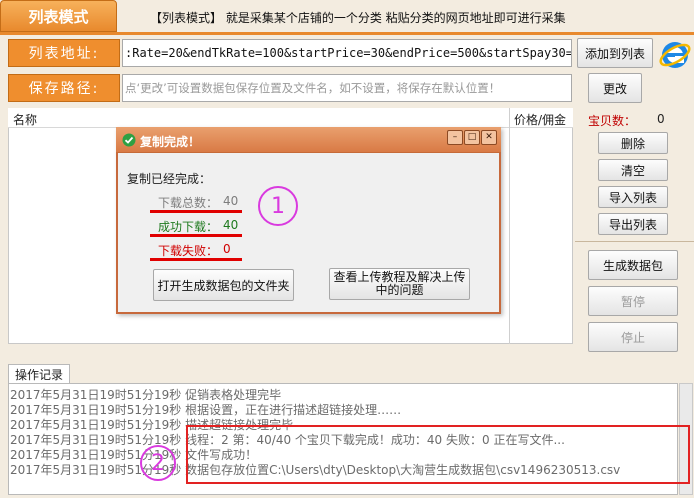  What do you see at coordinates (347, 33) in the screenshot?
I see `header-divider` at bounding box center [347, 33].